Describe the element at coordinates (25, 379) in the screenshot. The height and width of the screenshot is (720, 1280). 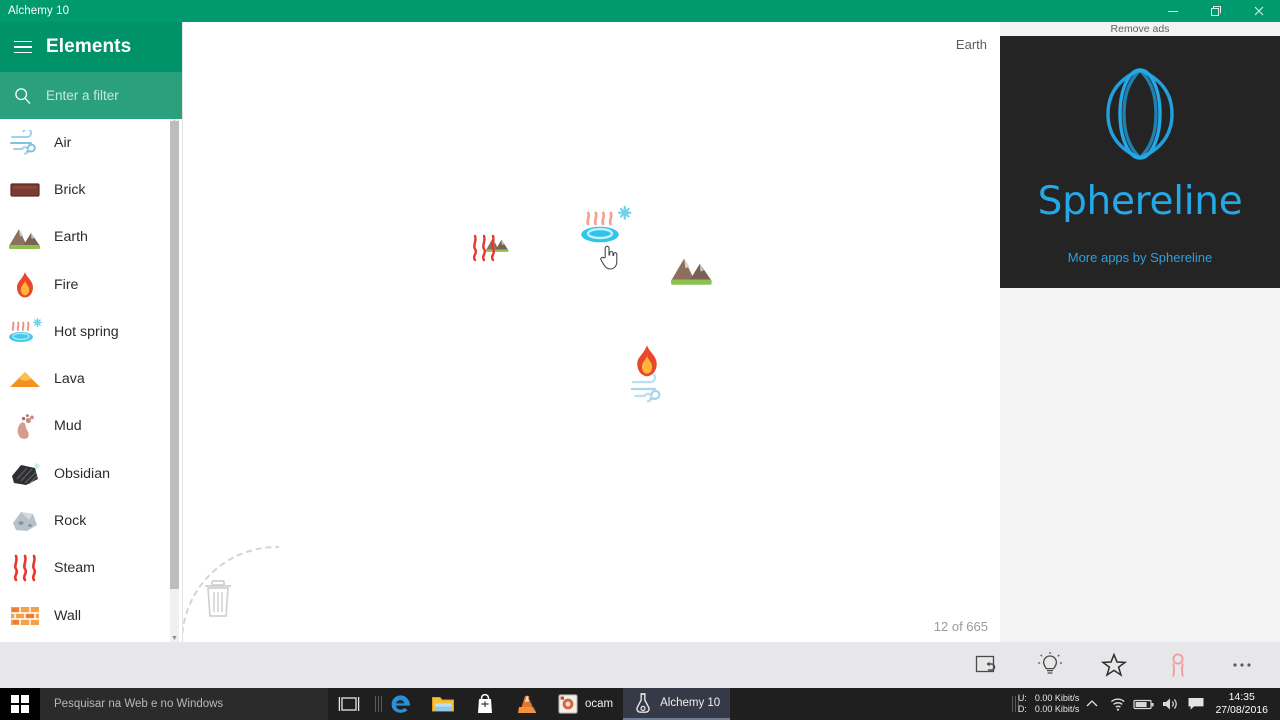
I see `lava-icon` at that location.